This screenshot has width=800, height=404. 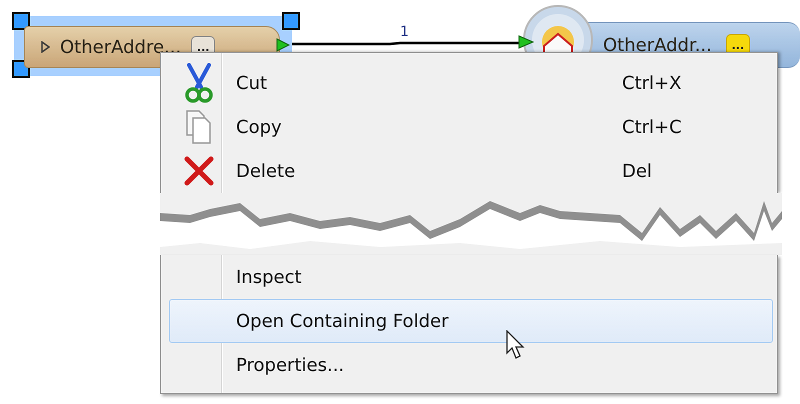 What do you see at coordinates (199, 83) in the screenshot?
I see `scissors-icon` at bounding box center [199, 83].